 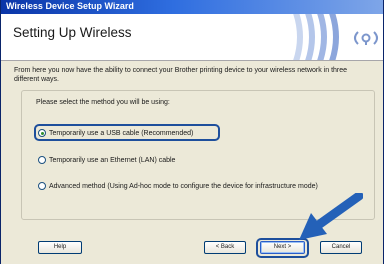 I want to click on radio-ethernet-cable: Temporarily use an Ethernet (LAN) cable, so click(x=106, y=160).